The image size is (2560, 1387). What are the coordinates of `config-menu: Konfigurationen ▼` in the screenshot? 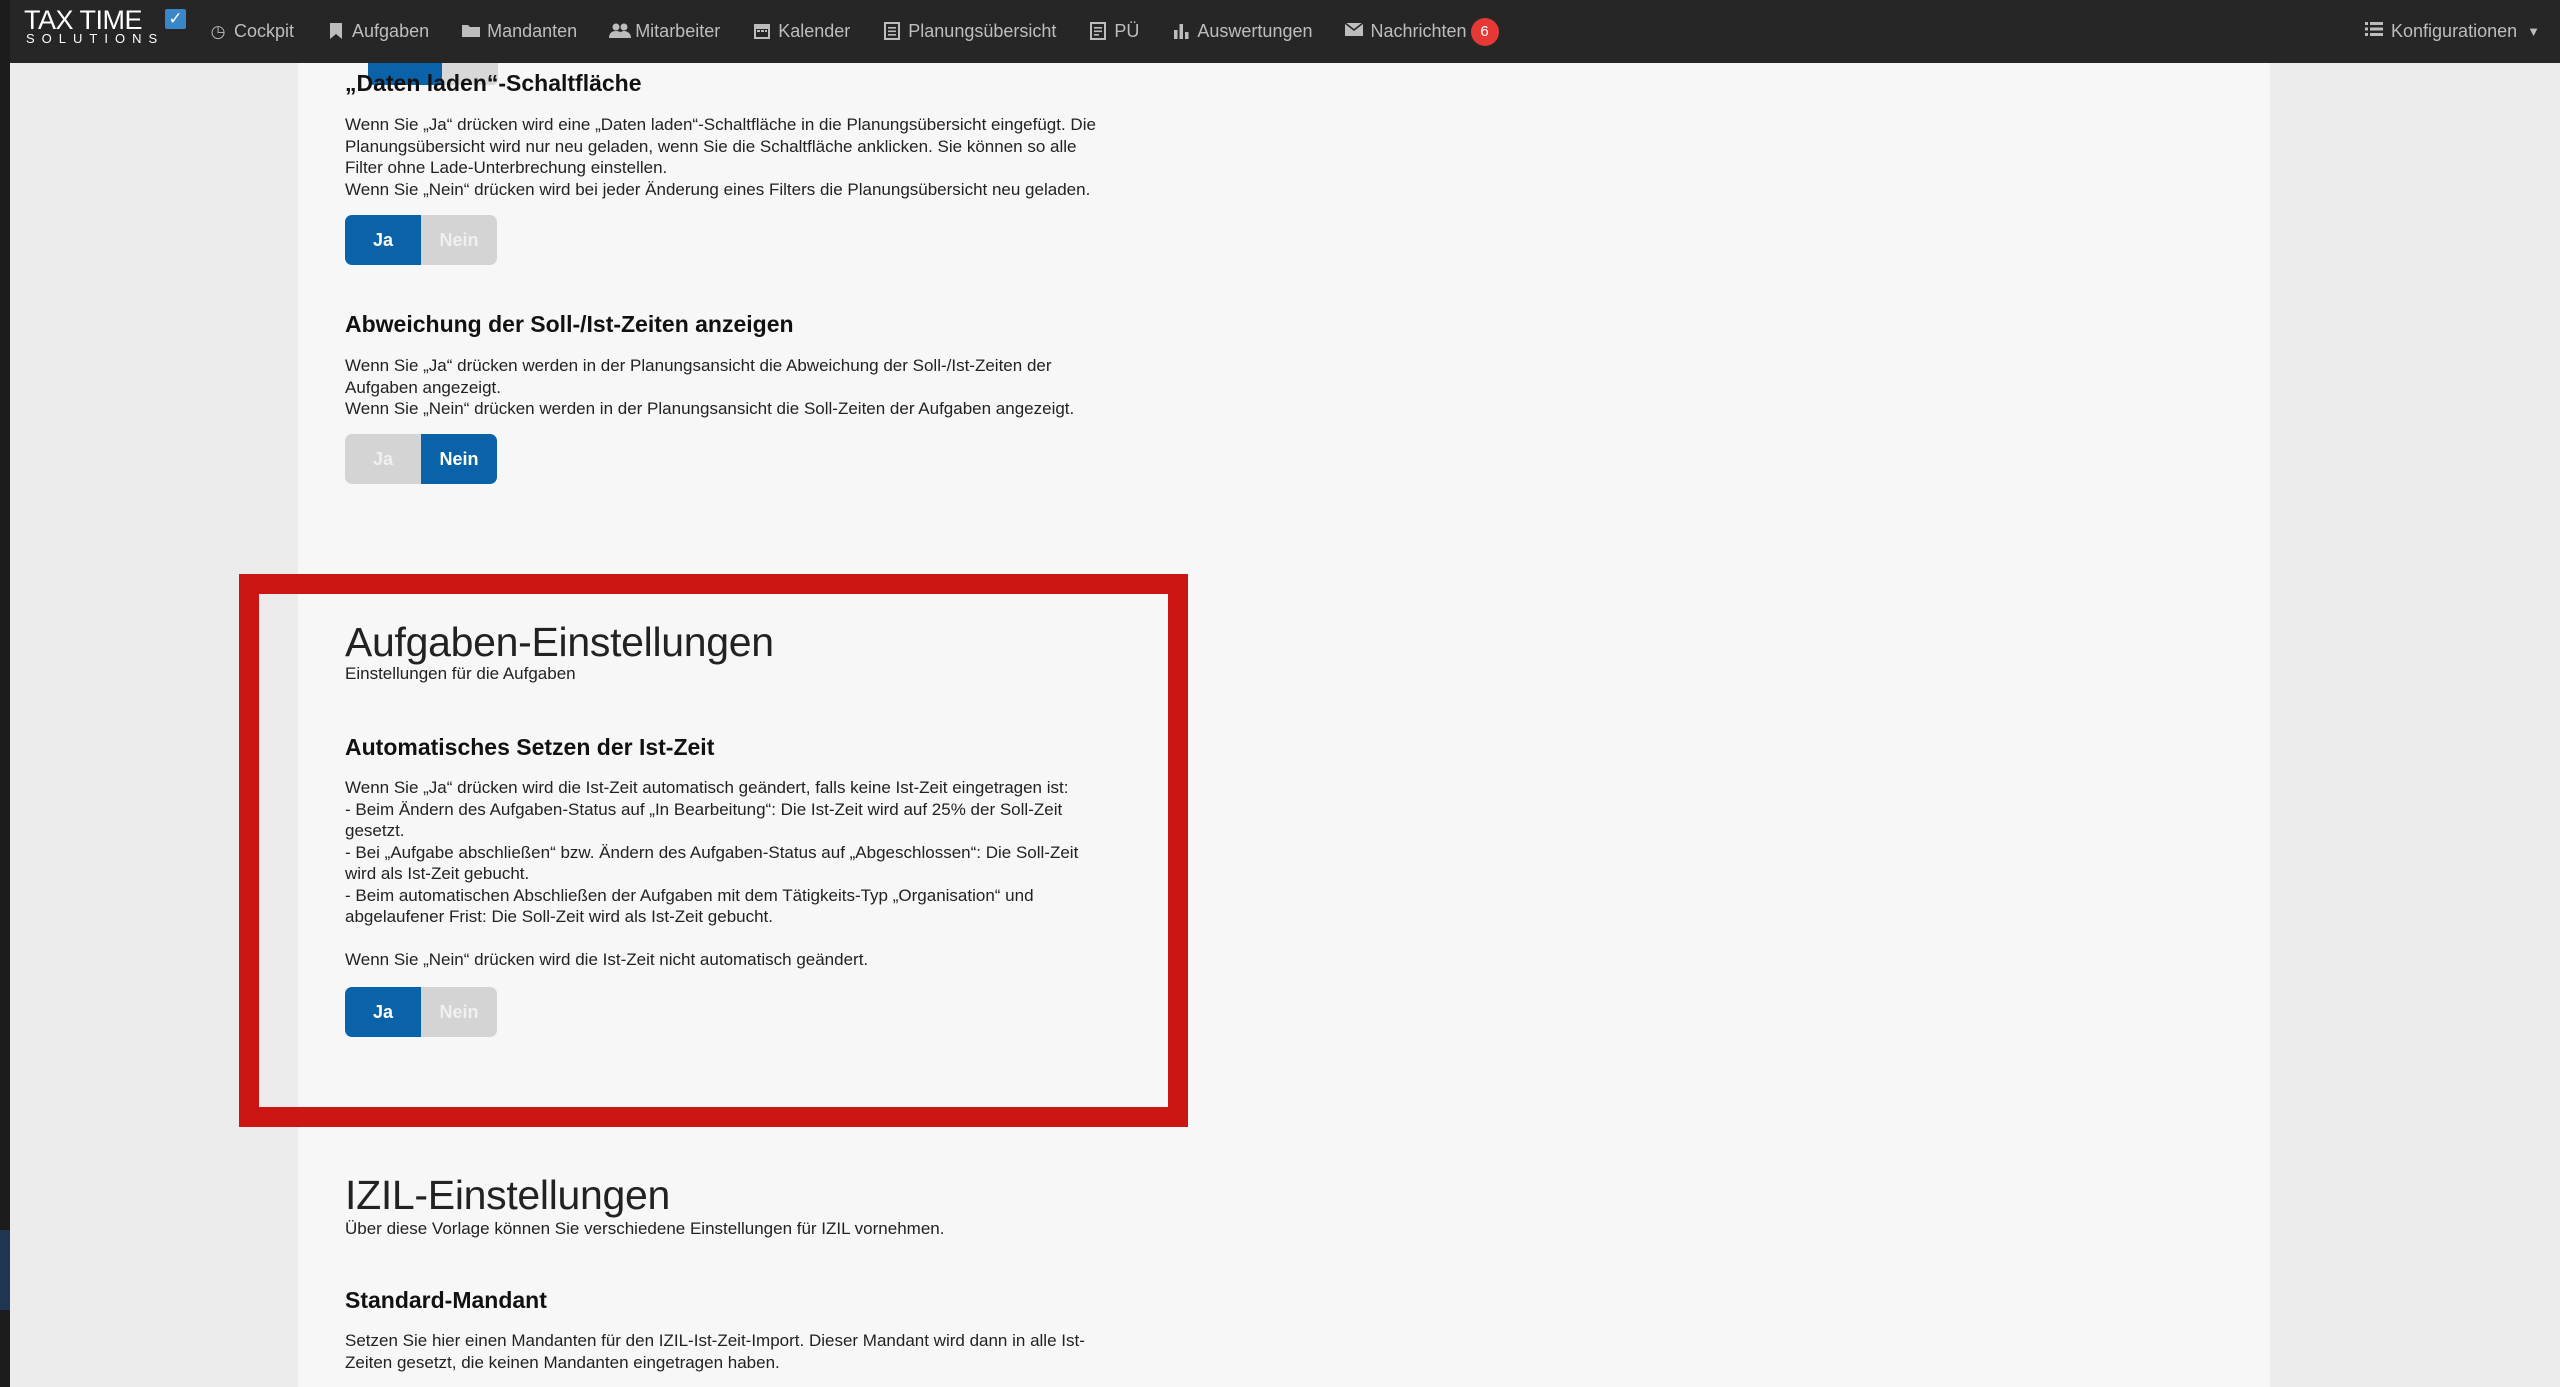 It's located at (2452, 31).